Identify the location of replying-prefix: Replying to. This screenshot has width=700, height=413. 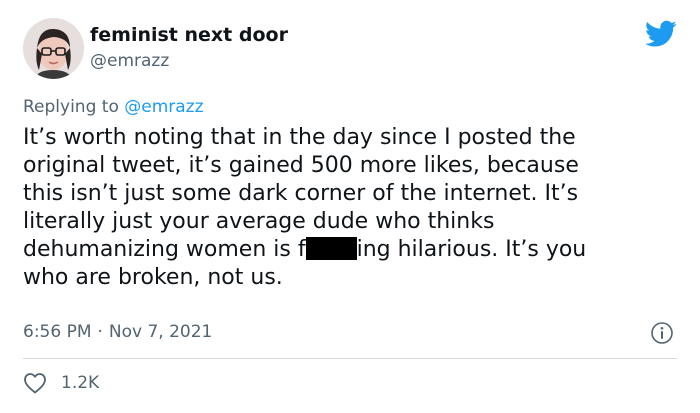
(74, 107).